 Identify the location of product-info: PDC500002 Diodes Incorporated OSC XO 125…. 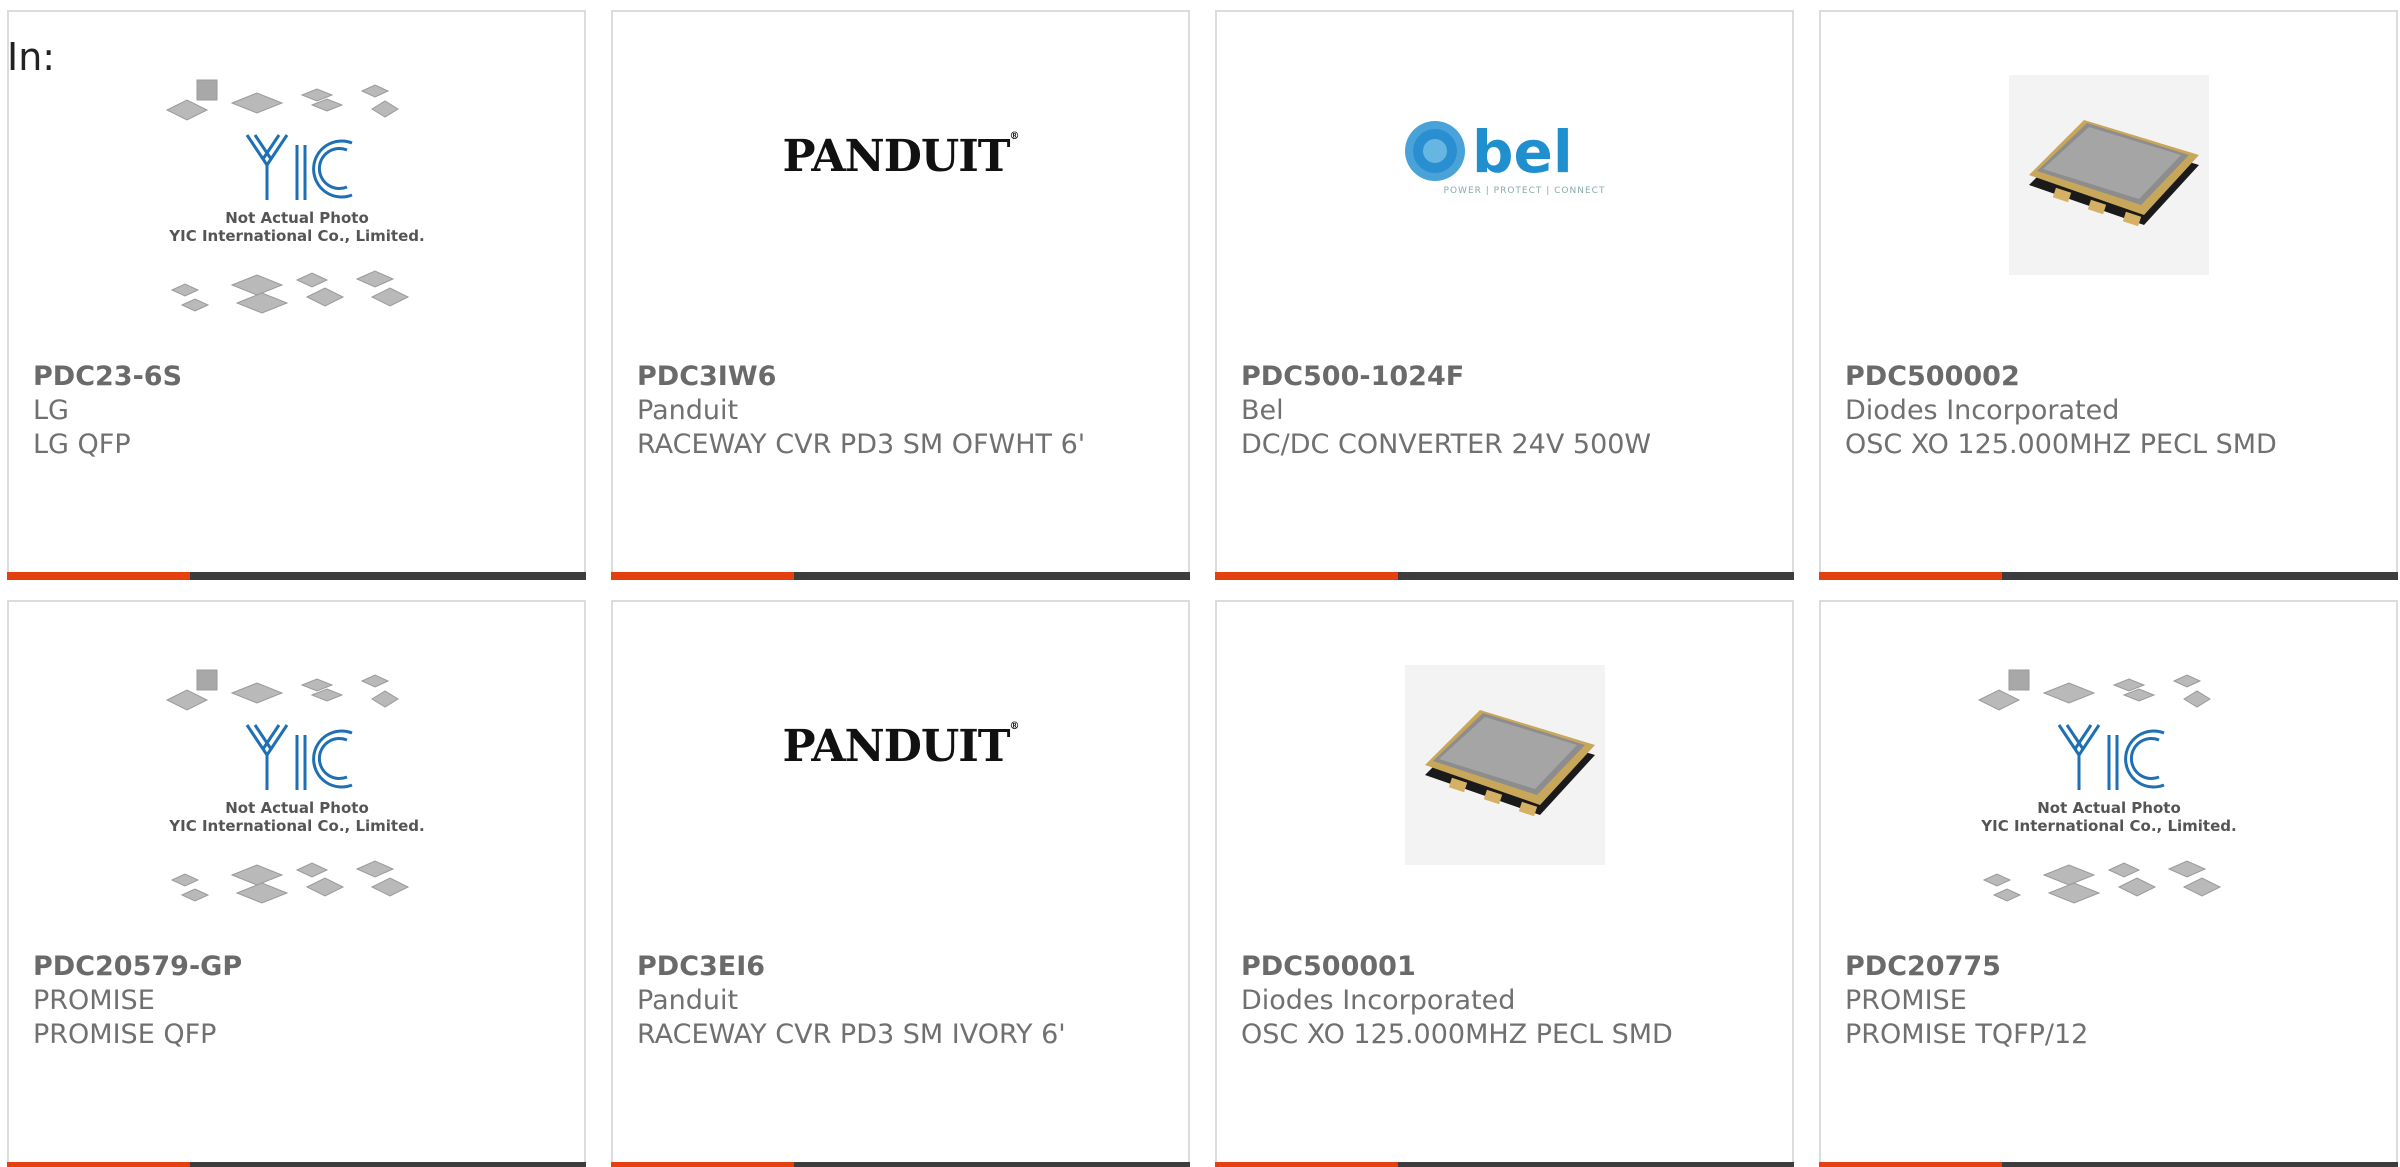
(2108, 411).